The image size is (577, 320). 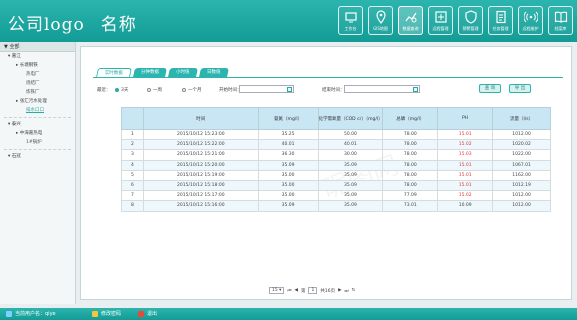 What do you see at coordinates (354, 290) in the screenshot?
I see `refresh-icon: ↻` at bounding box center [354, 290].